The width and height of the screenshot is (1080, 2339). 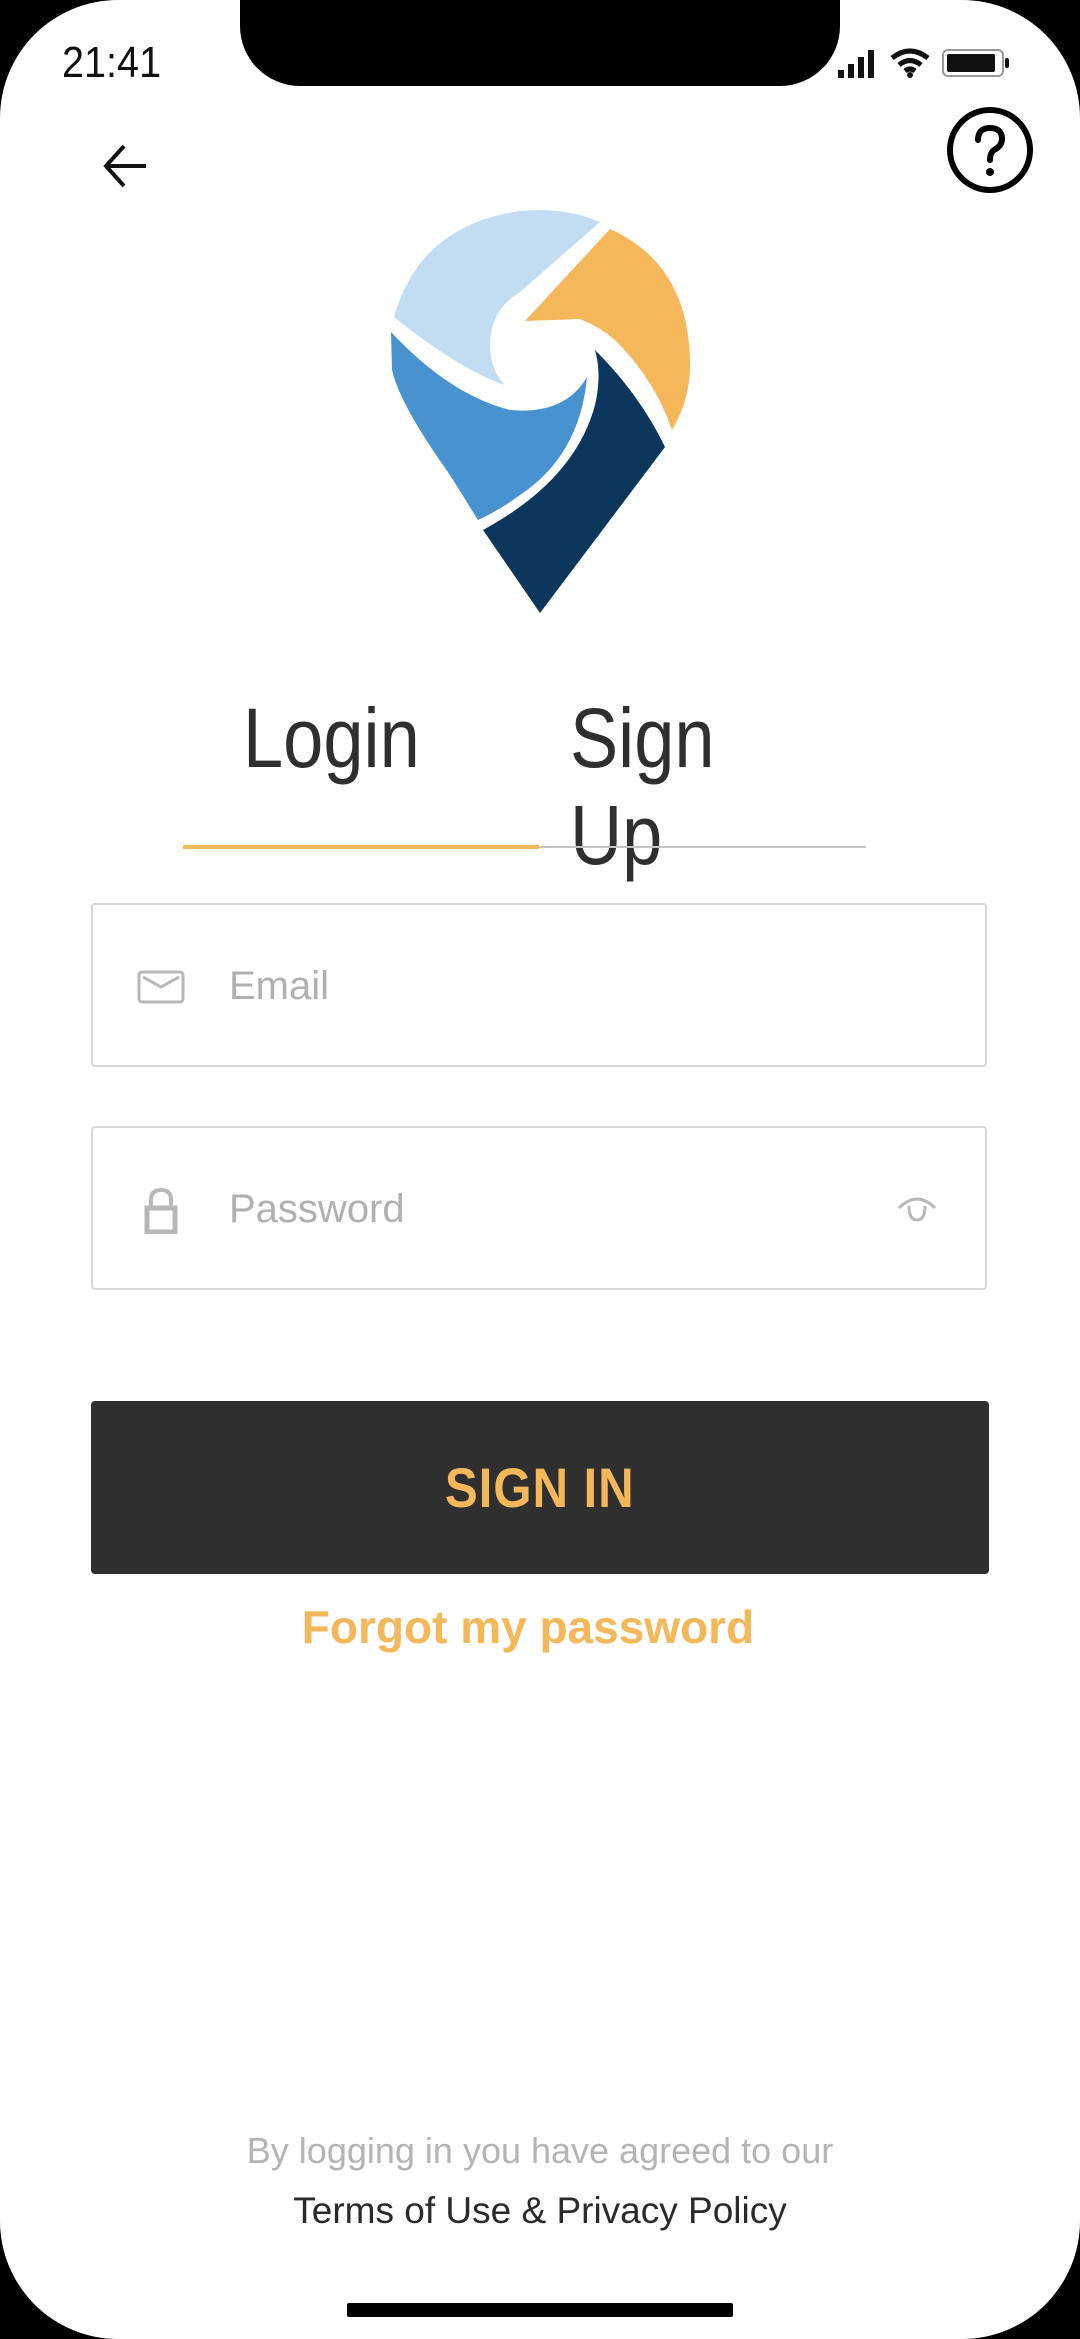 I want to click on arrow-left-icon, so click(x=124, y=166).